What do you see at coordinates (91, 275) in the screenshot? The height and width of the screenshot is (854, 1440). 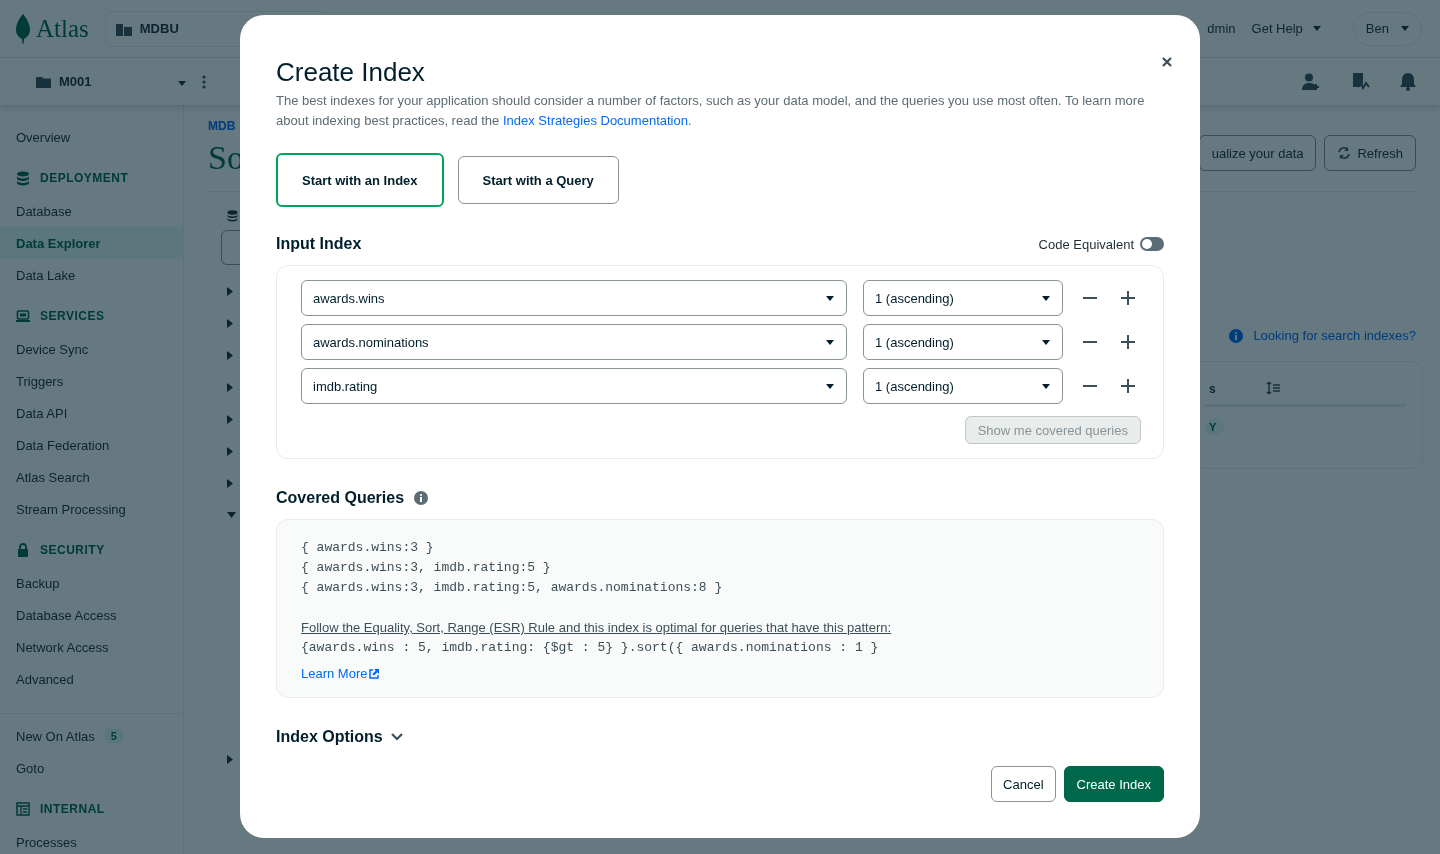 I see `sidebar-item: Data Lake` at bounding box center [91, 275].